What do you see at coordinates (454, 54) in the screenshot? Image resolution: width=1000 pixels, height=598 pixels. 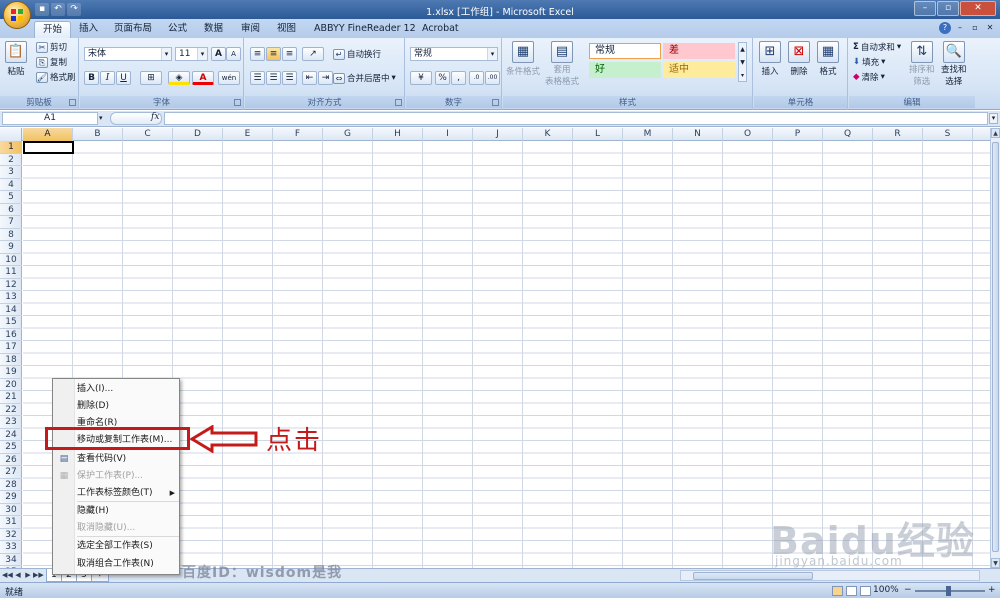 I see `number-format-select: 常规 ▾` at bounding box center [454, 54].